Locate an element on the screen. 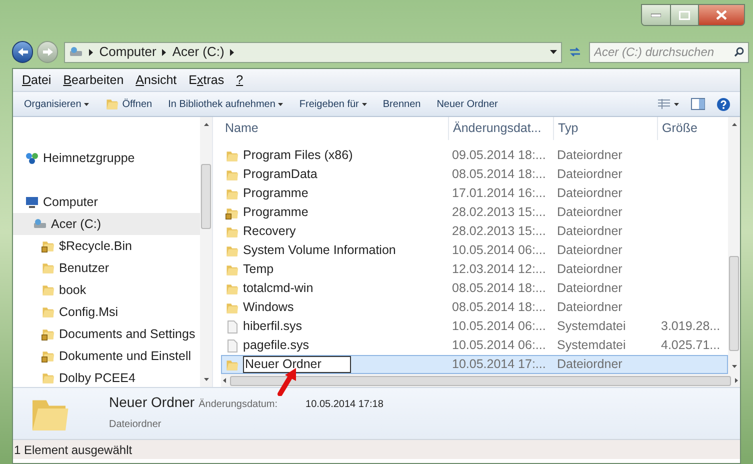 This screenshot has height=464, width=753. address-bar: Computer Acer (C:) is located at coordinates (313, 52).